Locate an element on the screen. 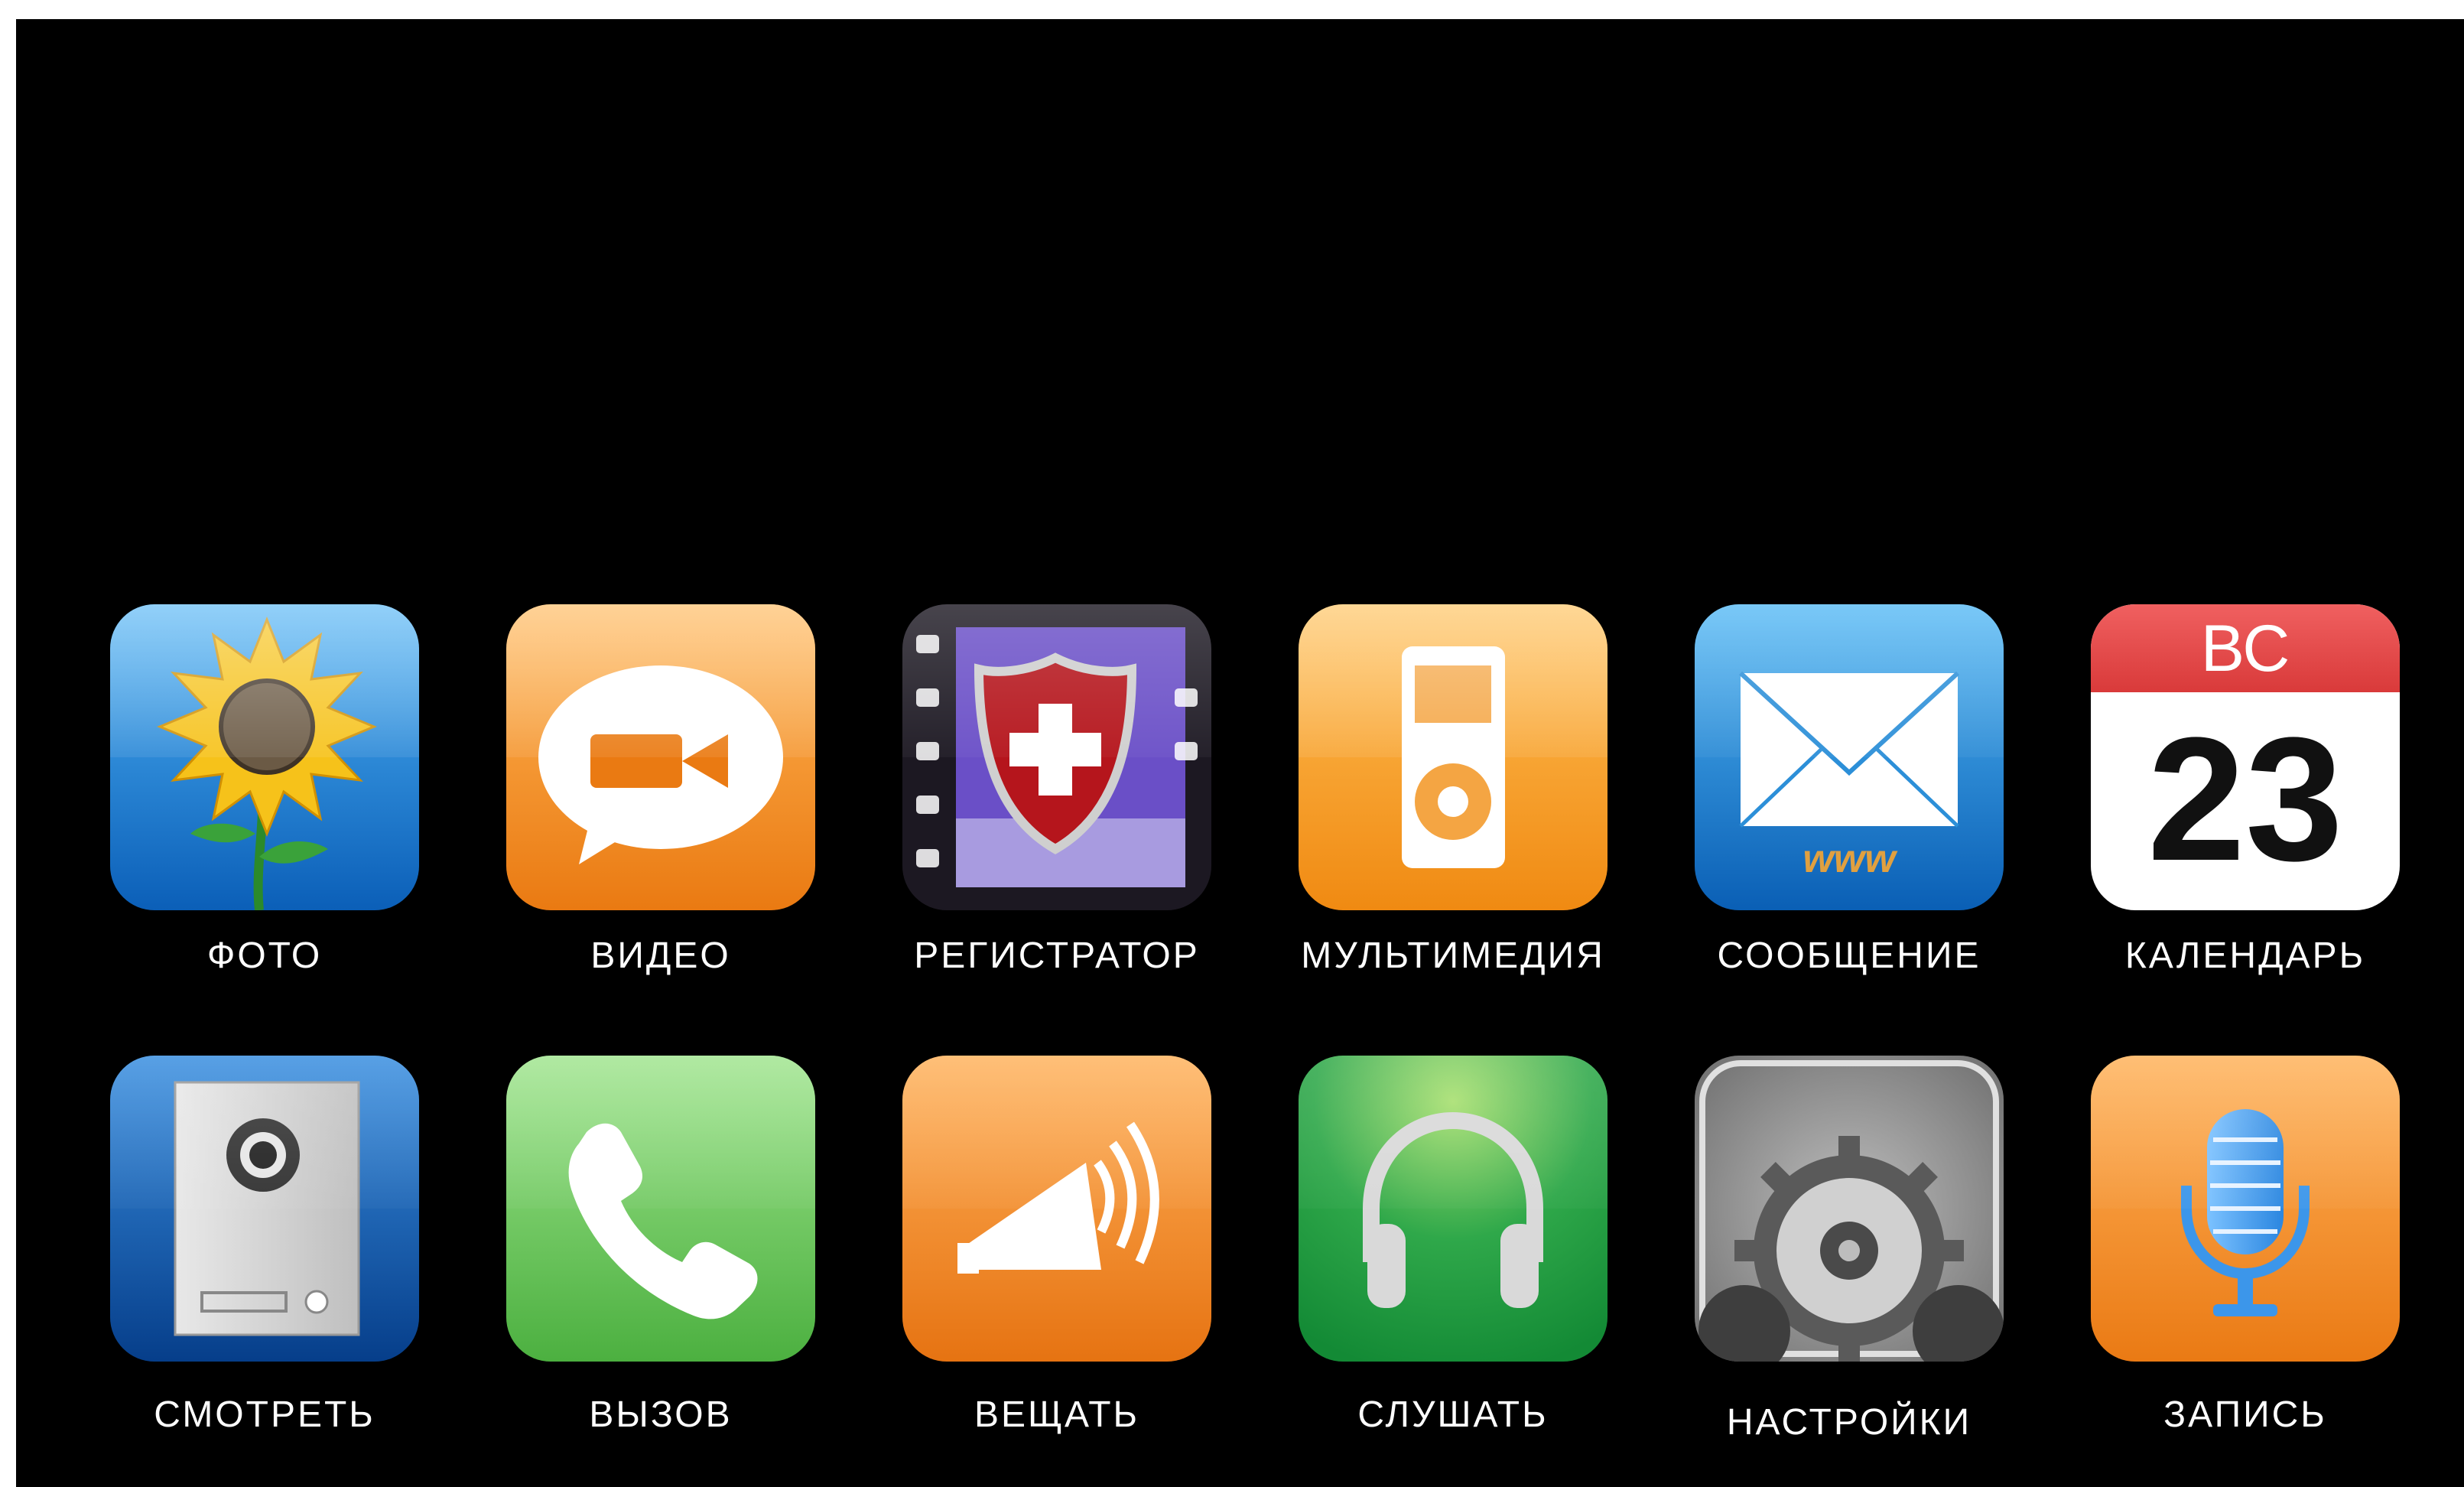 The image size is (2464, 1487). calendar-tile: ВС 23 is located at coordinates (2245, 757).